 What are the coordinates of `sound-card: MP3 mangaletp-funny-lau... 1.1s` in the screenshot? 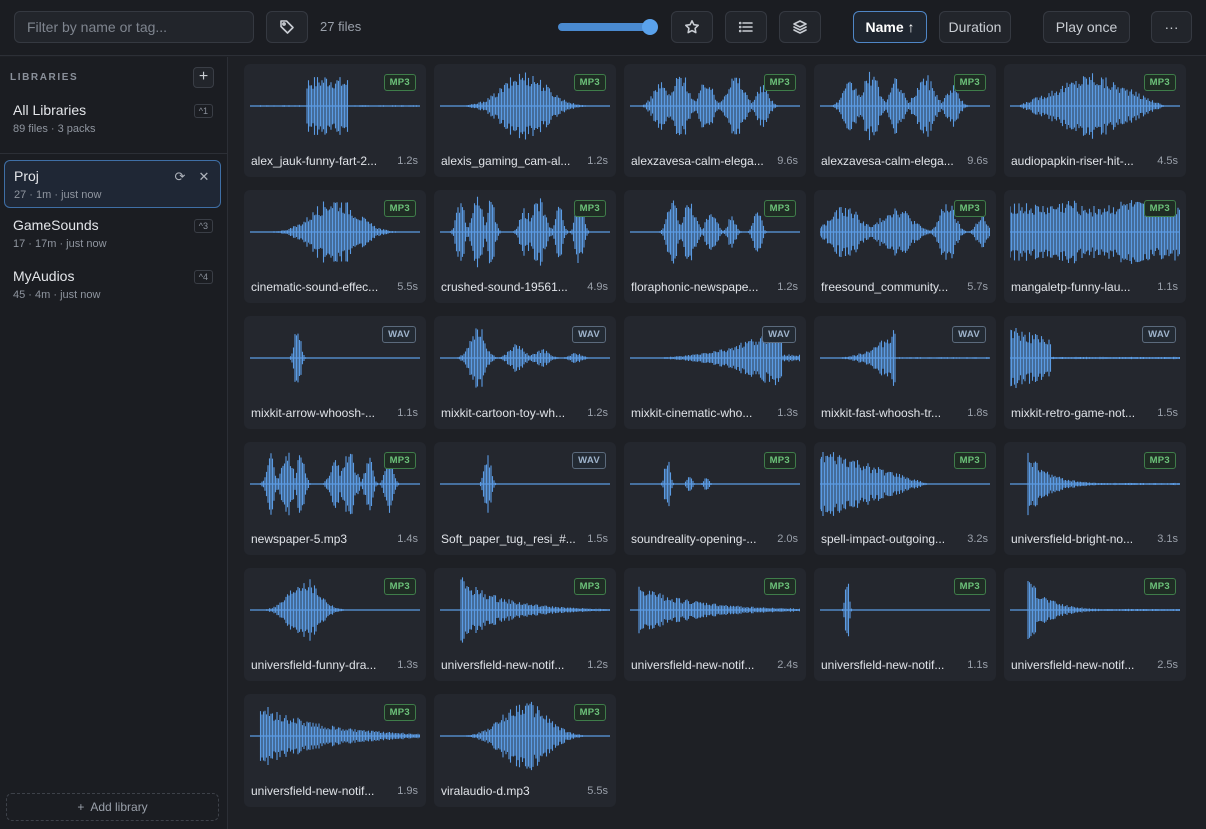 It's located at (1095, 246).